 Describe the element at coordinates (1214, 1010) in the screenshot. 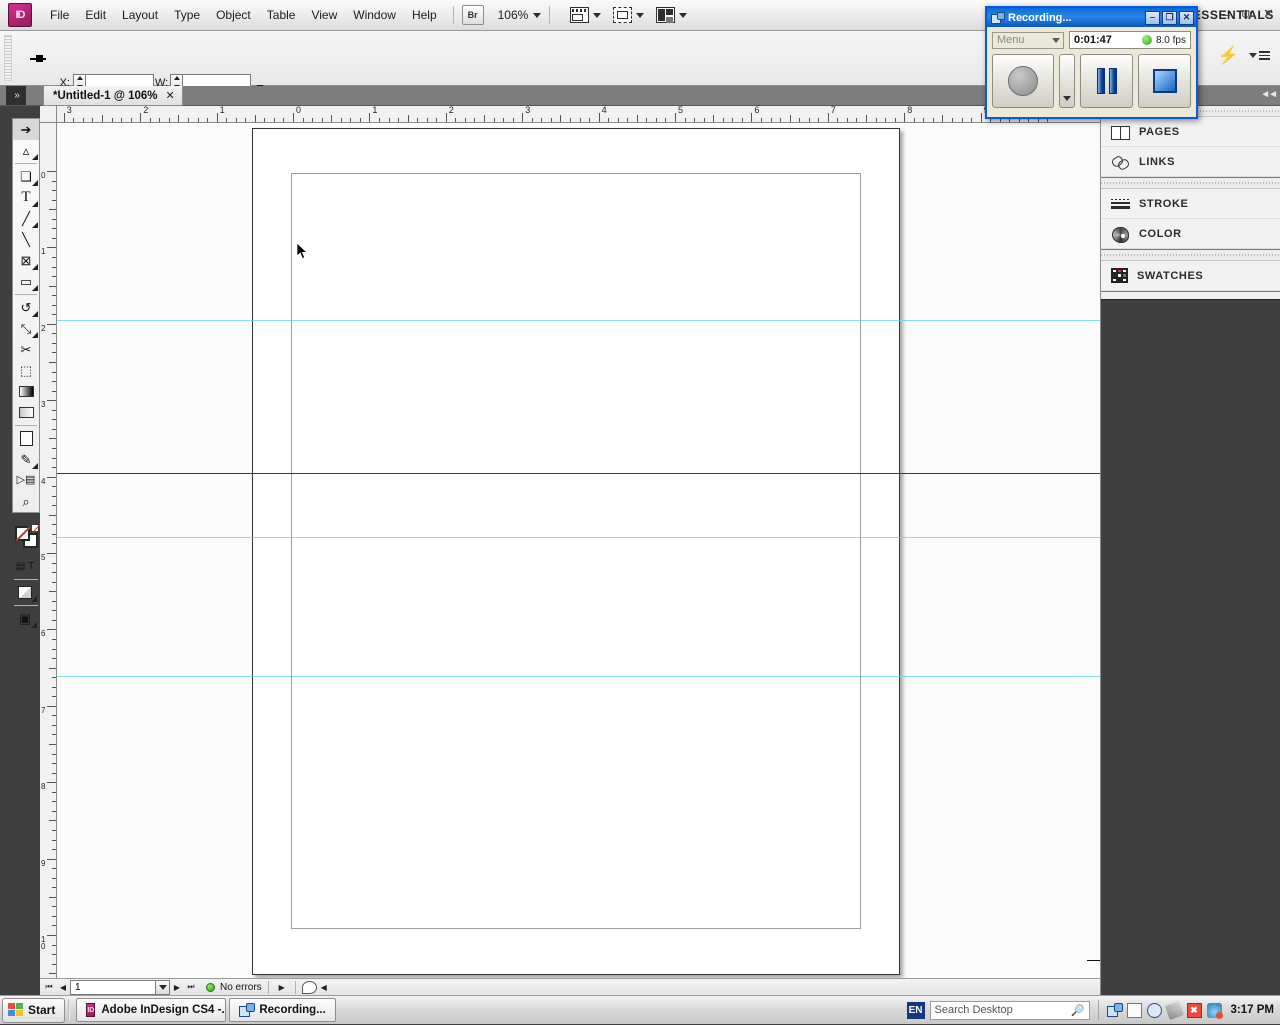

I see `network-tray-icon` at that location.